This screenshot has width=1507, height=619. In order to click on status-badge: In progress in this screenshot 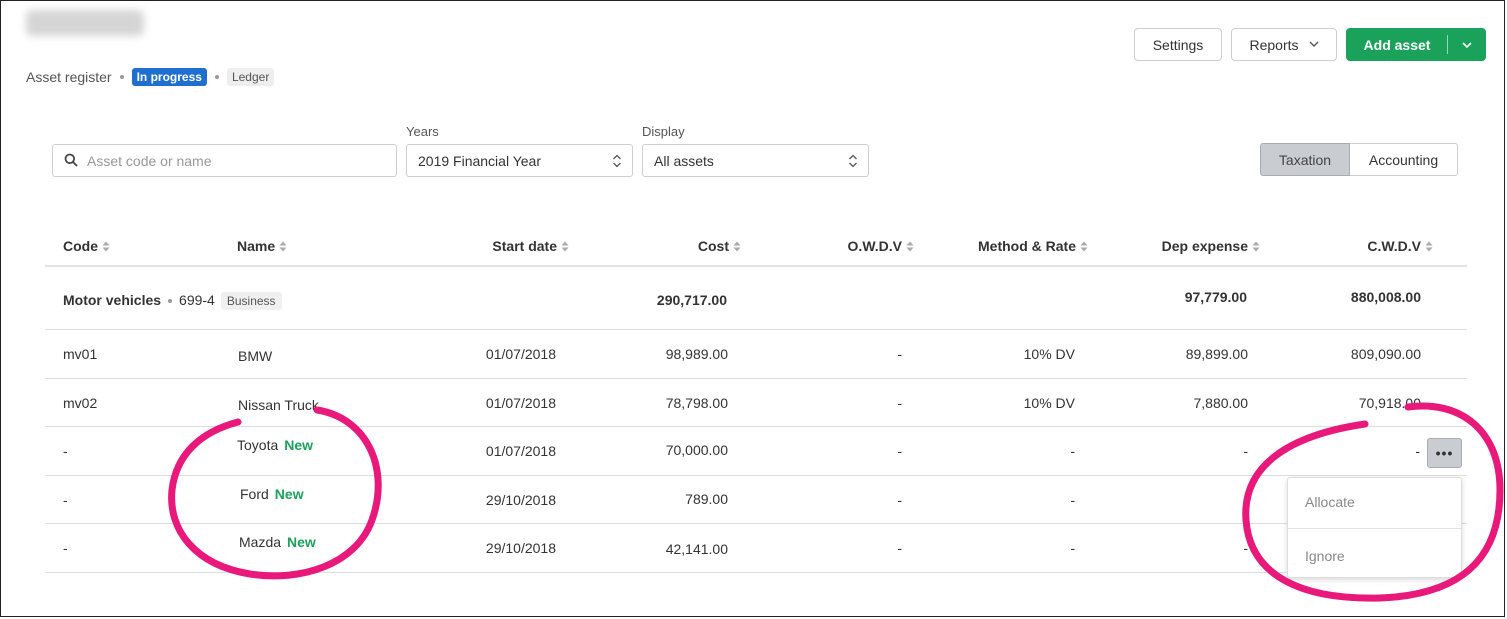, I will do `click(169, 77)`.